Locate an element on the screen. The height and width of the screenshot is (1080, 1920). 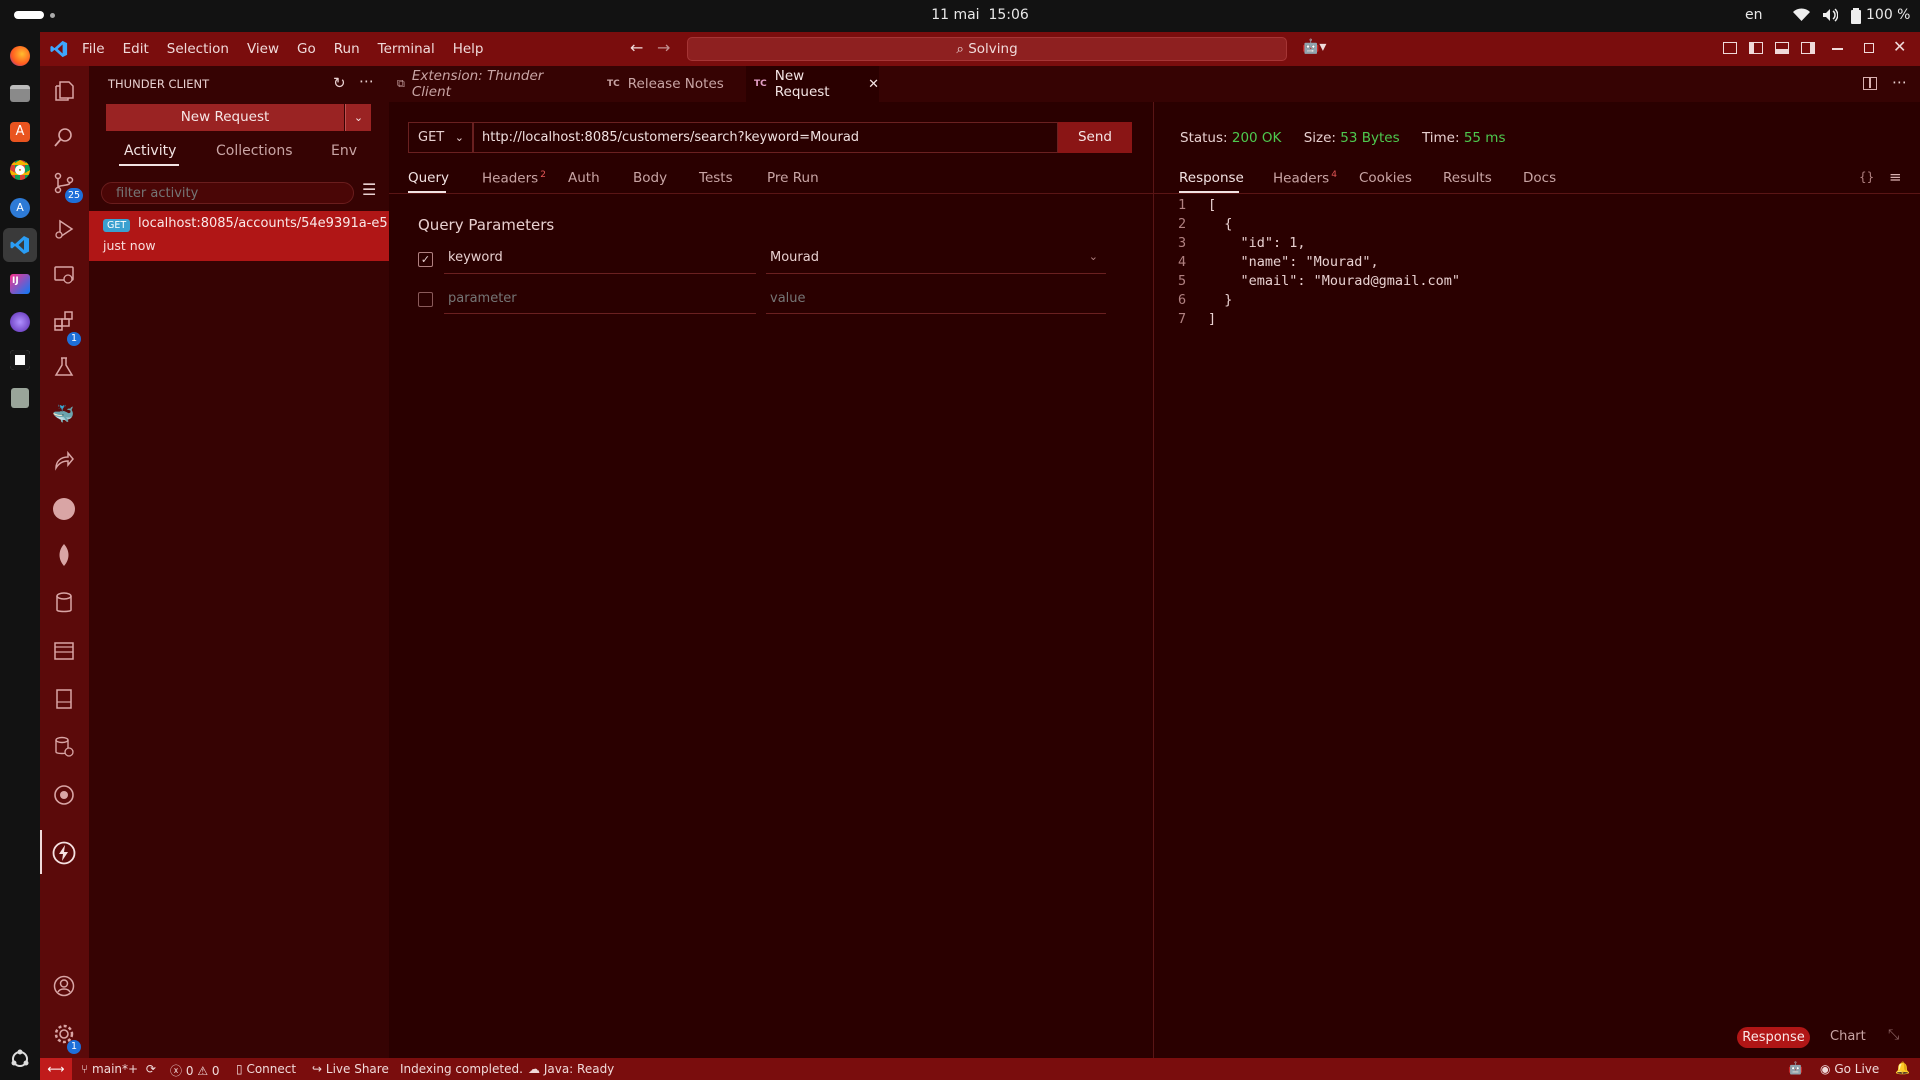
remote-indicator: ⟷ is located at coordinates (56, 1069).